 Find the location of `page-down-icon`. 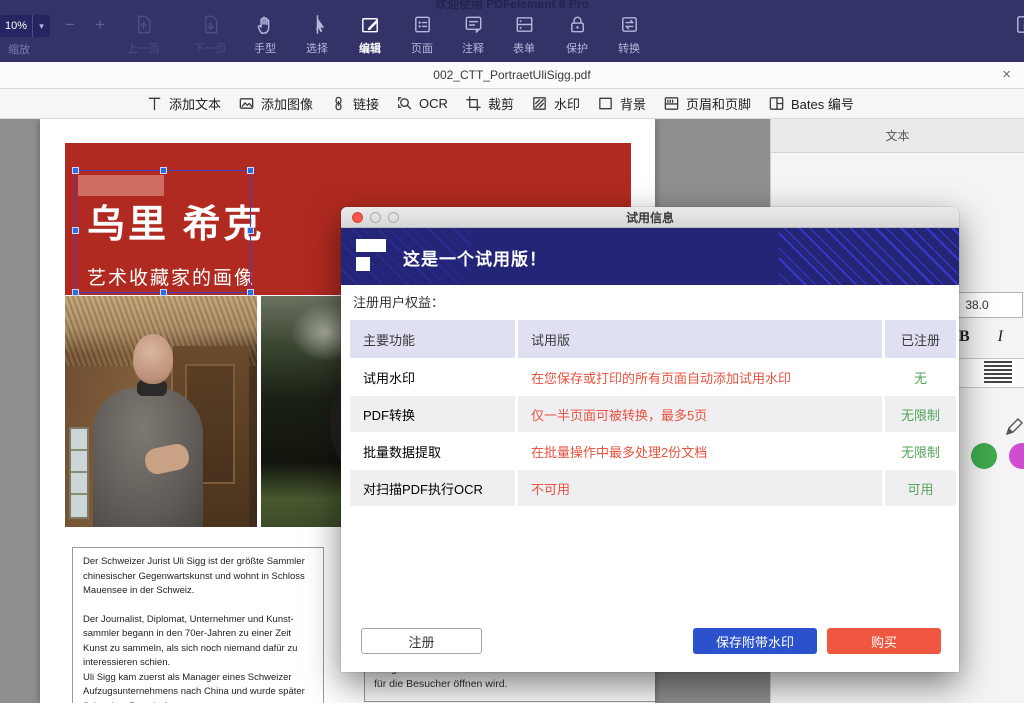

page-down-icon is located at coordinates (210, 24).